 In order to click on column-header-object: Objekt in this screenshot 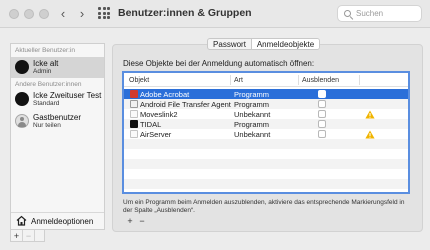, I will do `click(139, 80)`.